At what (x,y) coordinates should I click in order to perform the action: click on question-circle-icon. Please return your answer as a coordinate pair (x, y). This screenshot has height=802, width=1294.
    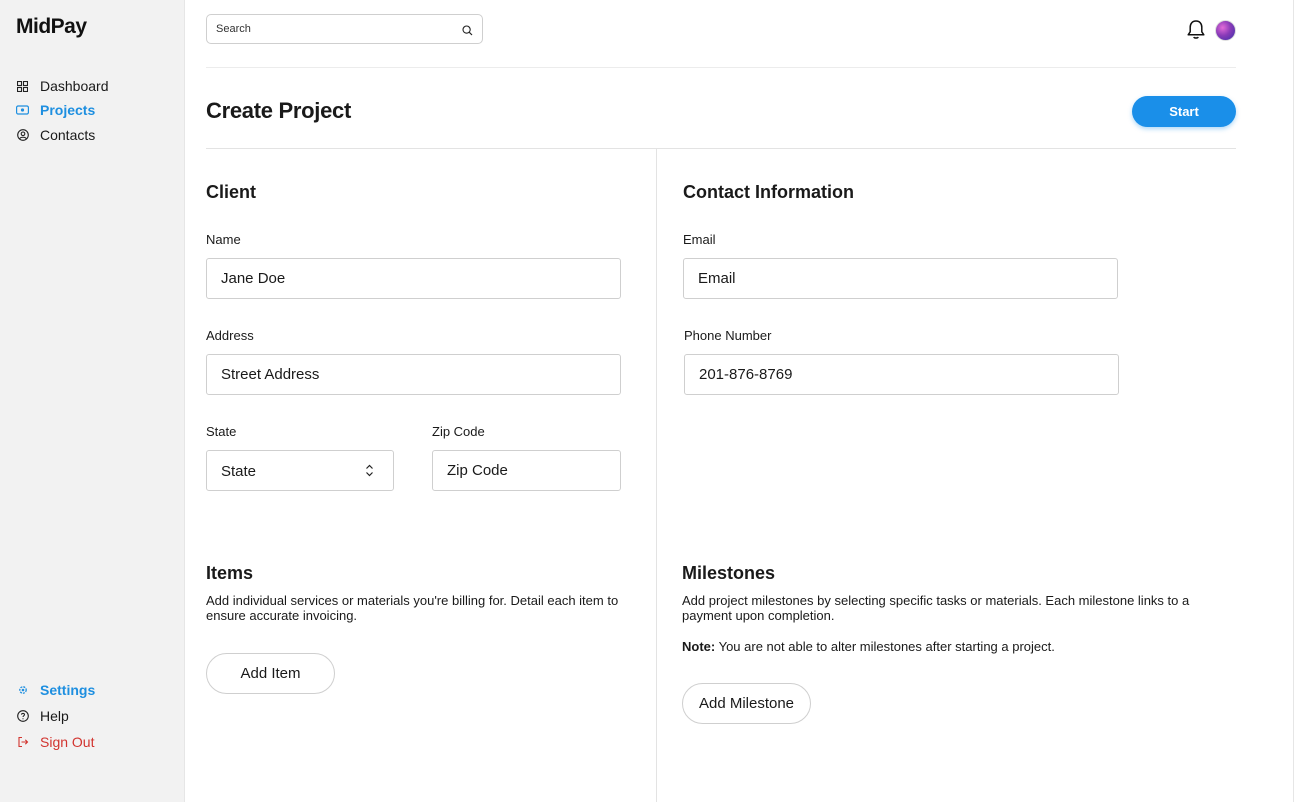
    Looking at the image, I should click on (22, 716).